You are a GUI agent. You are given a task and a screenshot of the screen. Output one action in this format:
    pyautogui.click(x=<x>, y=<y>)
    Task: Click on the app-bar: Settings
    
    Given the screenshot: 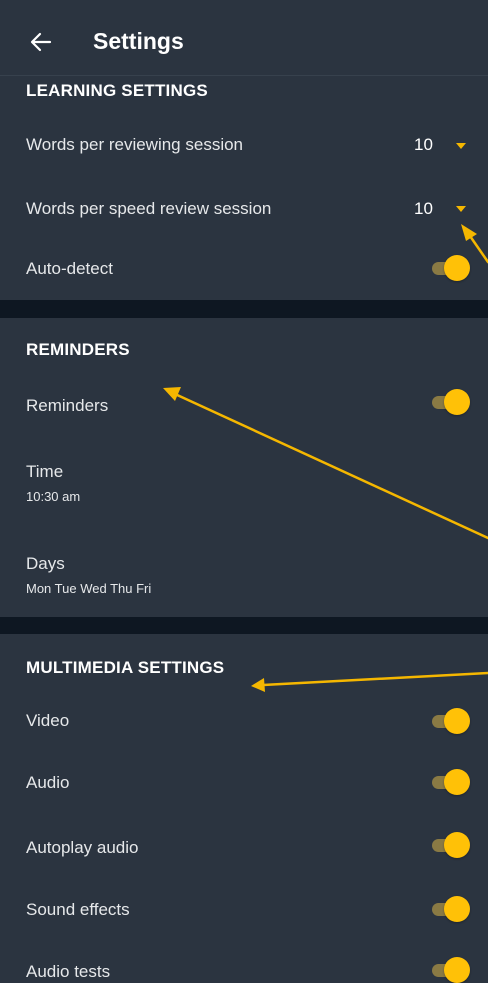 What is the action you would take?
    pyautogui.click(x=244, y=38)
    